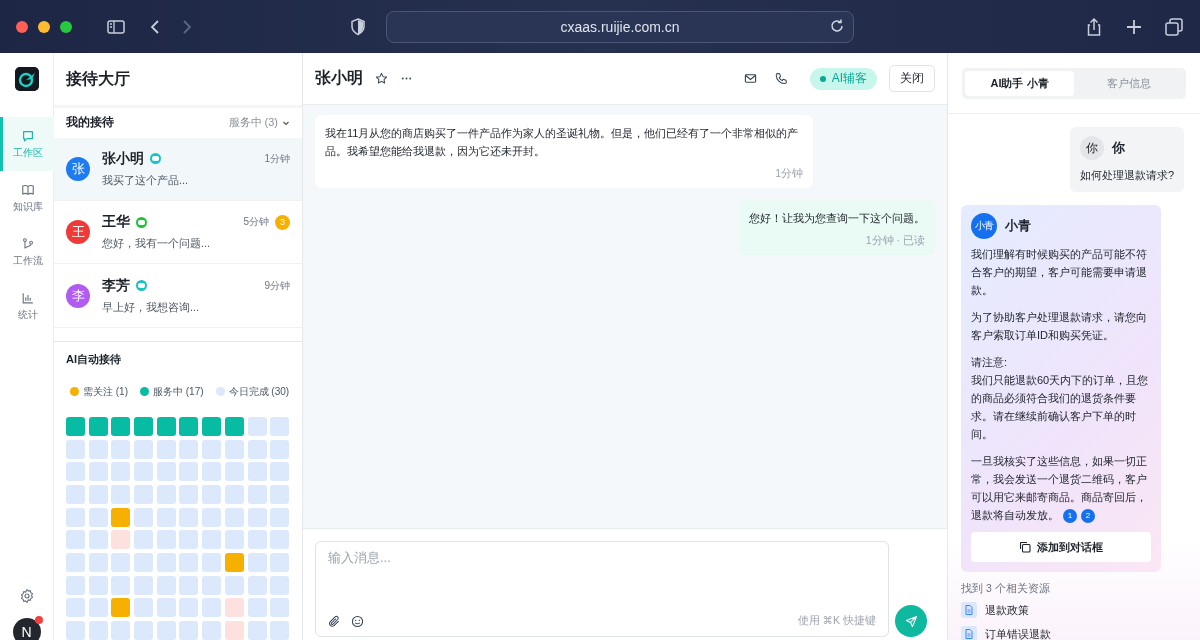  I want to click on panel-tab: AI助手 小青, so click(1019, 83).